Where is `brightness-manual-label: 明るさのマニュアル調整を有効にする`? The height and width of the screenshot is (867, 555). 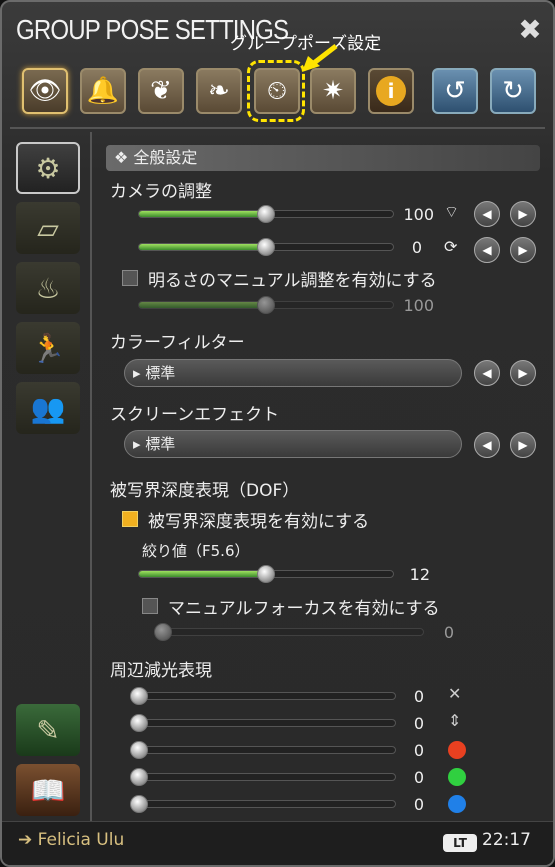
brightness-manual-label: 明るさのマニュアル調整を有効にする is located at coordinates (292, 281).